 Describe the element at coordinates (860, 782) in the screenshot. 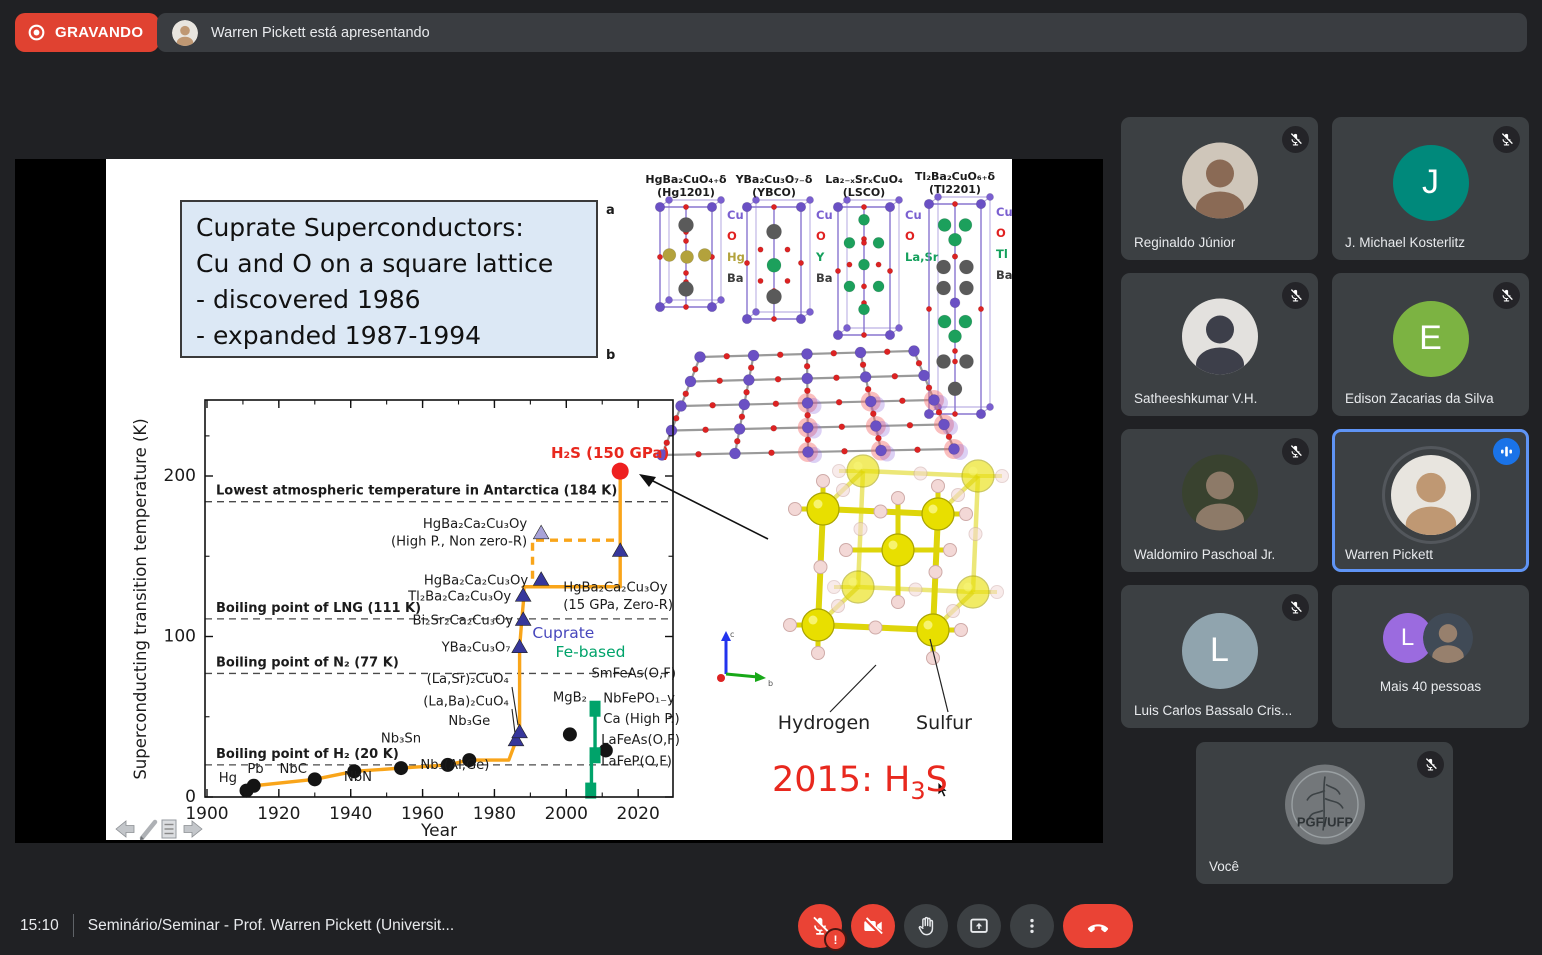

I see `slide-2015-h3s-label: 2015: H3S` at that location.